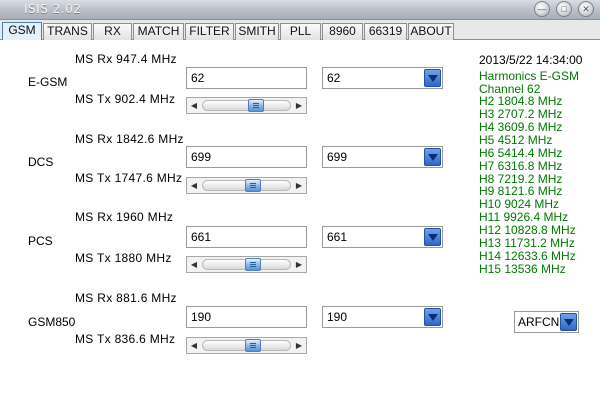 This screenshot has height=400, width=600. I want to click on channel-slider-dcs: ◀ ▶, so click(246, 185).